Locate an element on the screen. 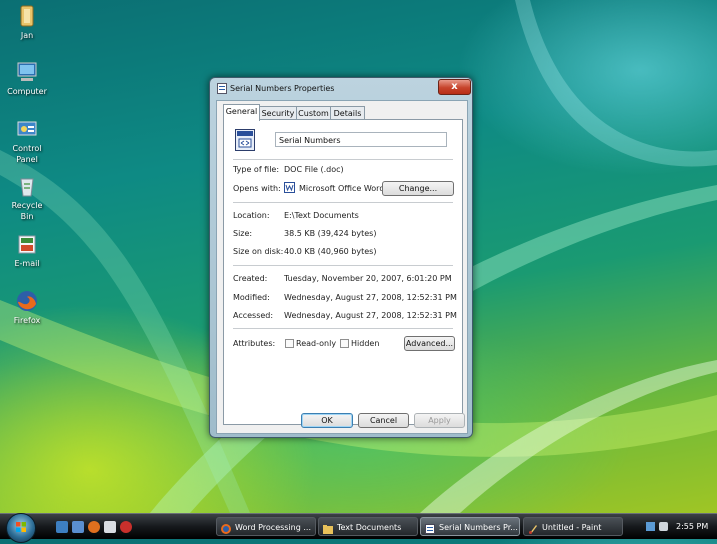 This screenshot has width=717, height=544. size-on-disk-label: Size on disk: is located at coordinates (258, 251).